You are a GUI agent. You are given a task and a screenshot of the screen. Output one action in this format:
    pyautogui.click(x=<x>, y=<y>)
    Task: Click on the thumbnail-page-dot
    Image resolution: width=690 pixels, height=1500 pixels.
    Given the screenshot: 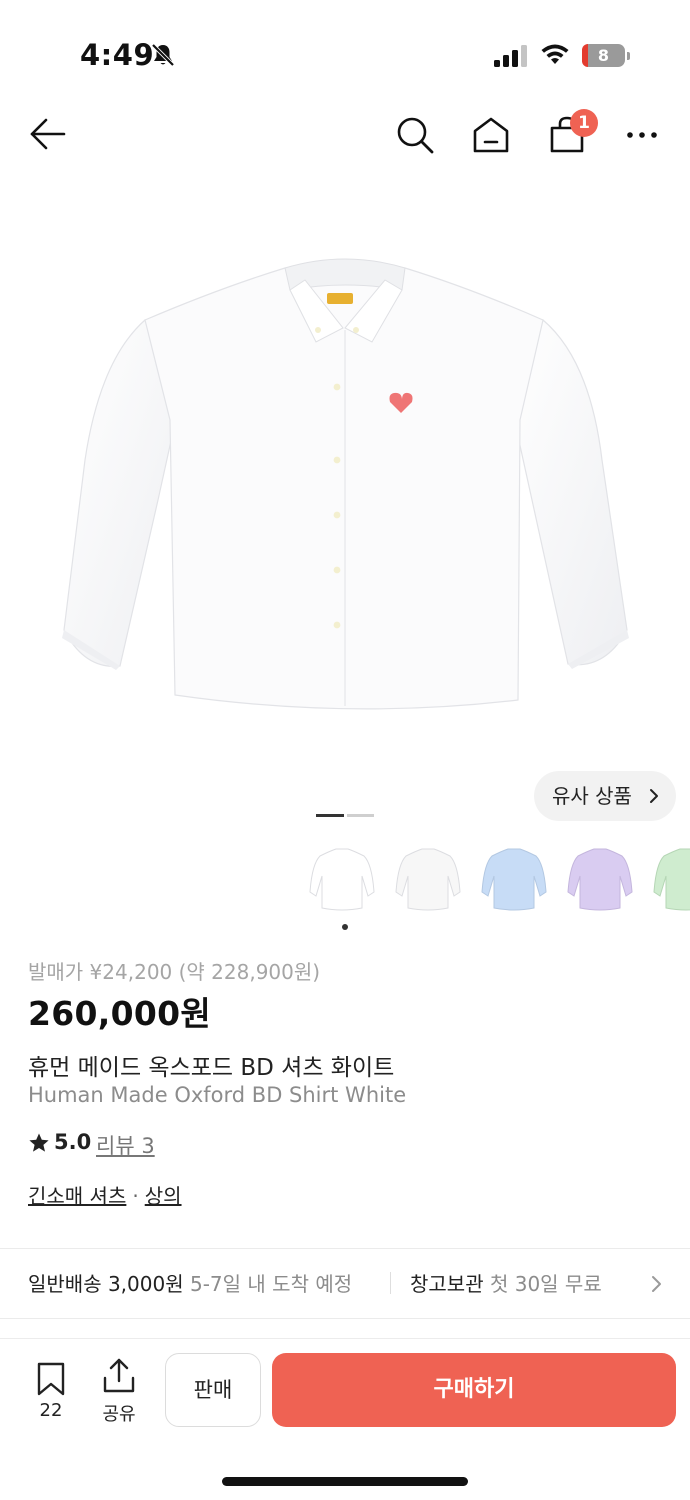 What is the action you would take?
    pyautogui.click(x=345, y=927)
    